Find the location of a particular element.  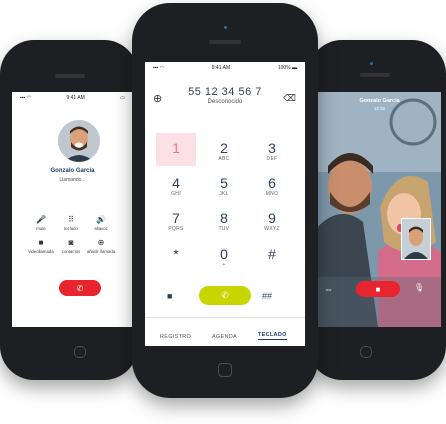

contacts-icon: ◙ is located at coordinates (71, 242).